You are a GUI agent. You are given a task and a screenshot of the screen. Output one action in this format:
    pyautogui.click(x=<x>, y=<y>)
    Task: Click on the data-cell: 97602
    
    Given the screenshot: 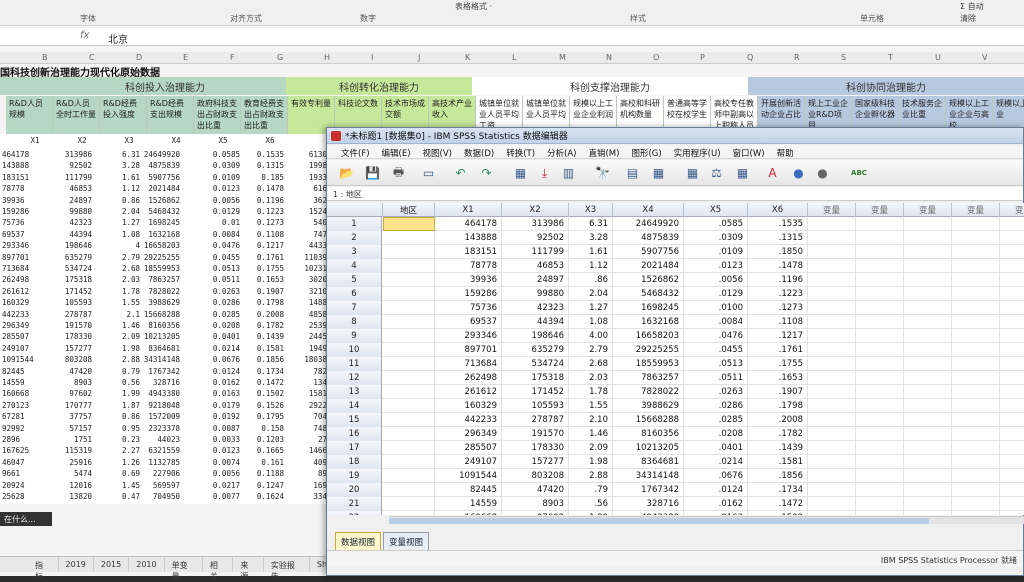 What is the action you would take?
    pyautogui.click(x=535, y=513)
    